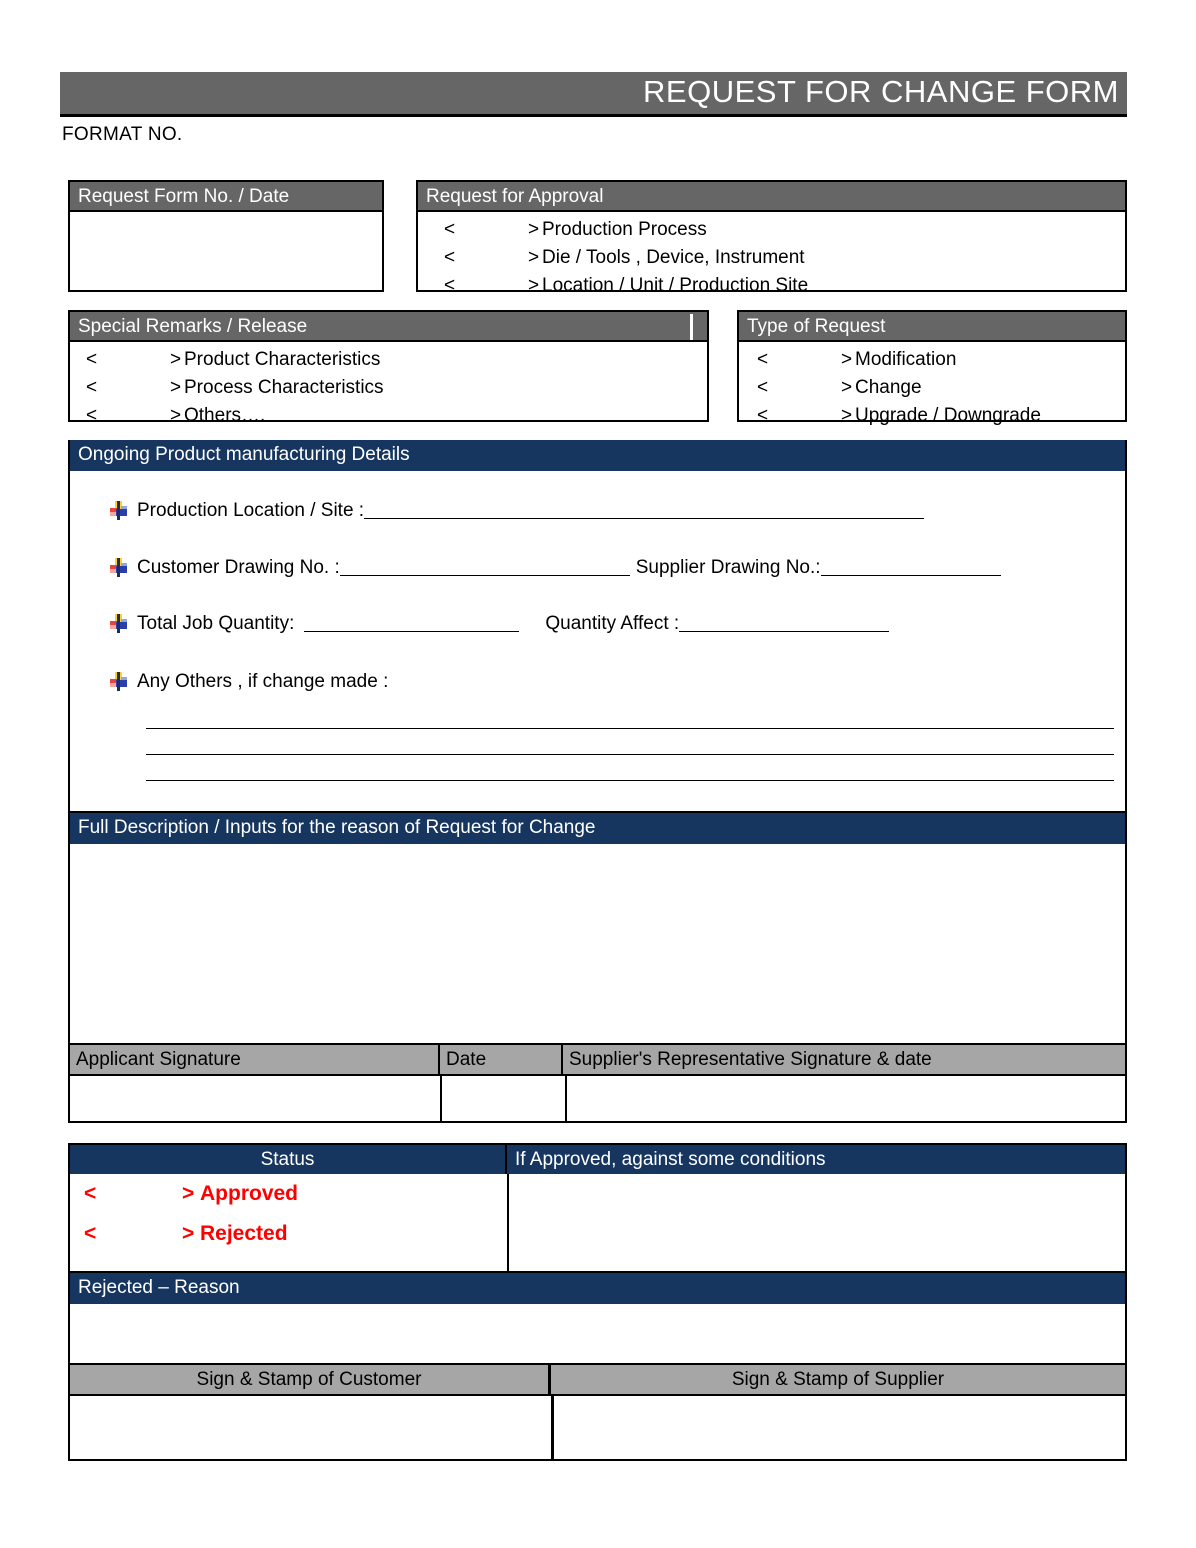 The width and height of the screenshot is (1196, 1548). I want to click on production-location-row: Production Location / Site :, so click(517, 511).